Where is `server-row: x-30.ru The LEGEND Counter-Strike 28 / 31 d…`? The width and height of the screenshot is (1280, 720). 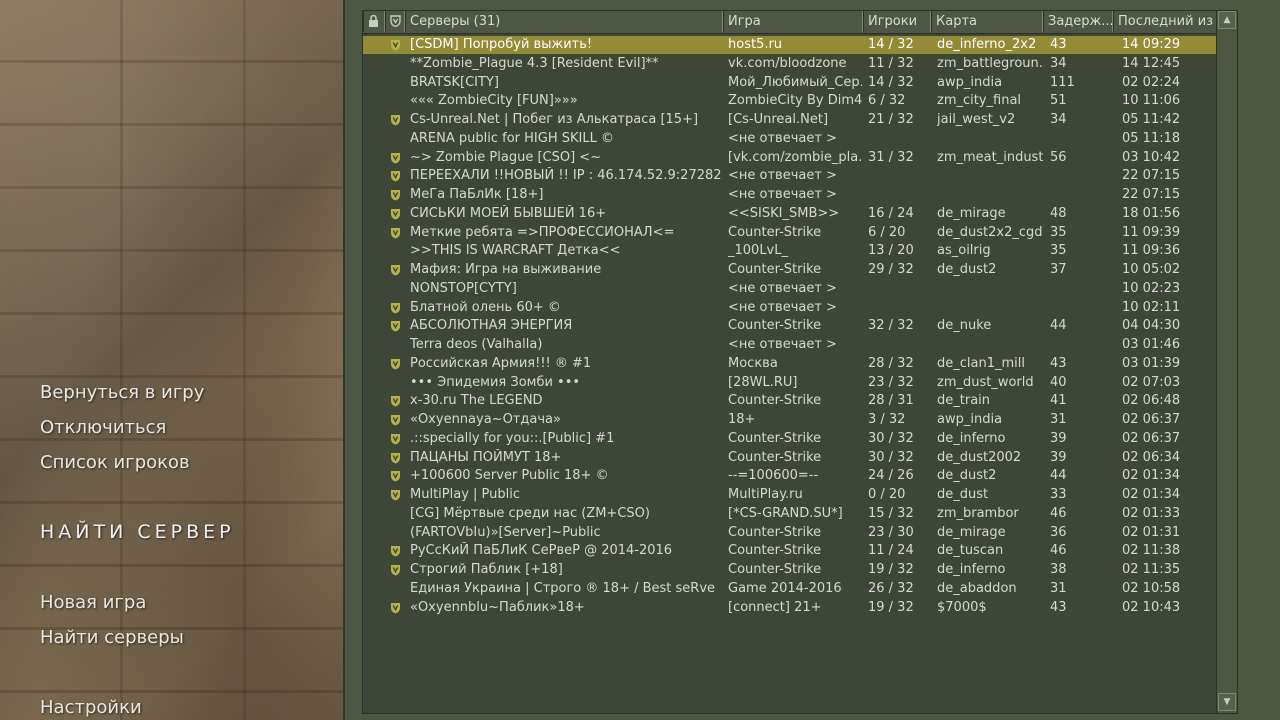 server-row: x-30.ru The LEGEND Counter-Strike 28 / 31 d… is located at coordinates (800, 401).